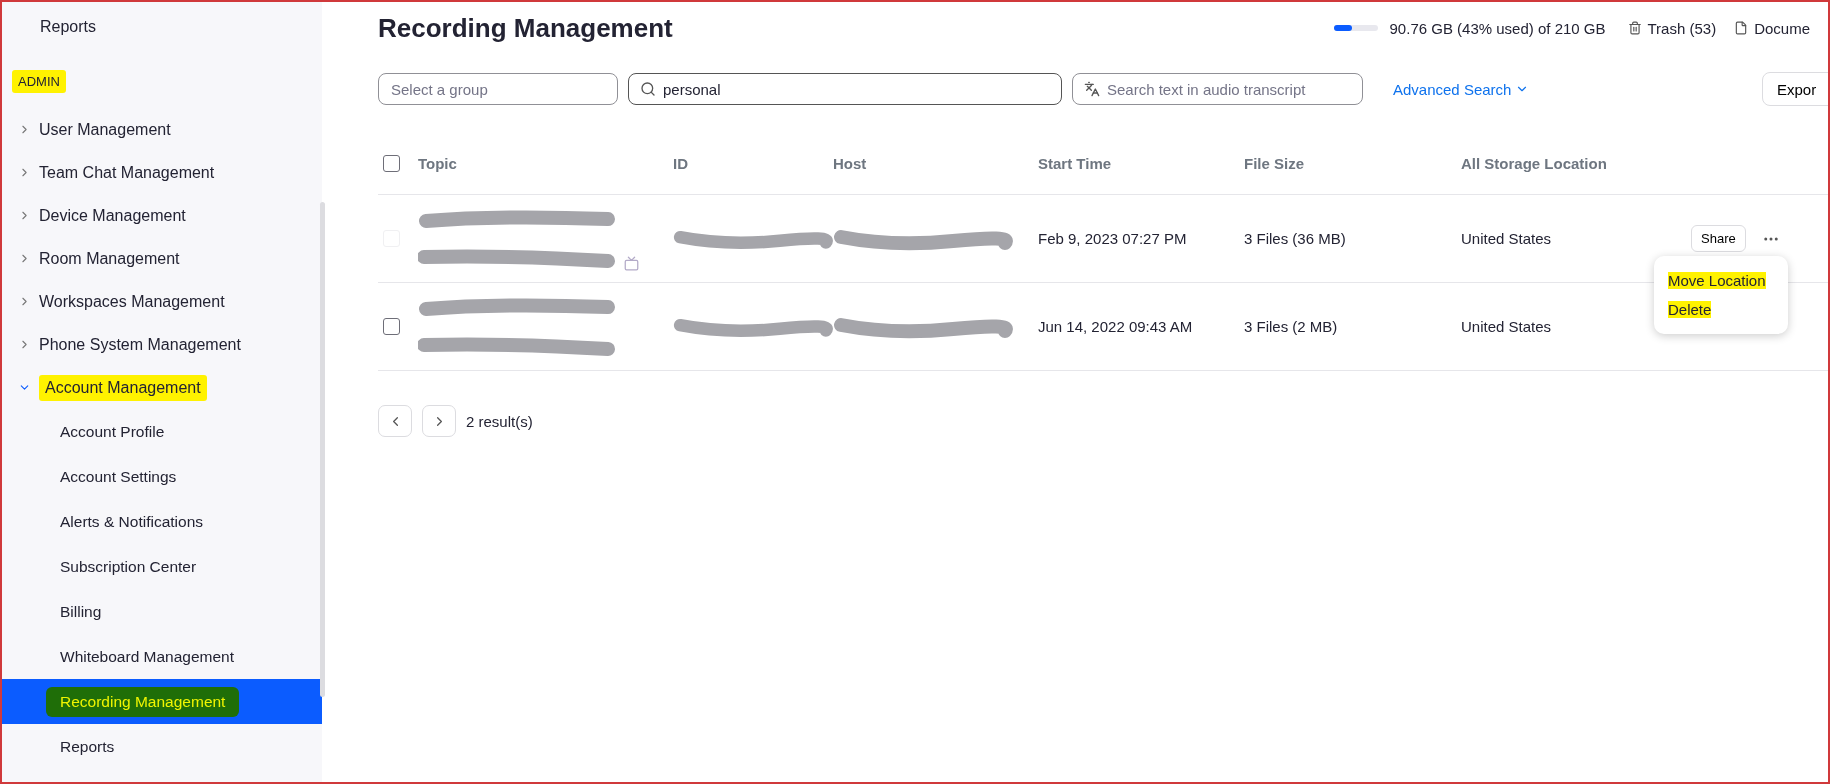  Describe the element at coordinates (132, 301) in the screenshot. I see `item-label: Workspaces Management` at that location.